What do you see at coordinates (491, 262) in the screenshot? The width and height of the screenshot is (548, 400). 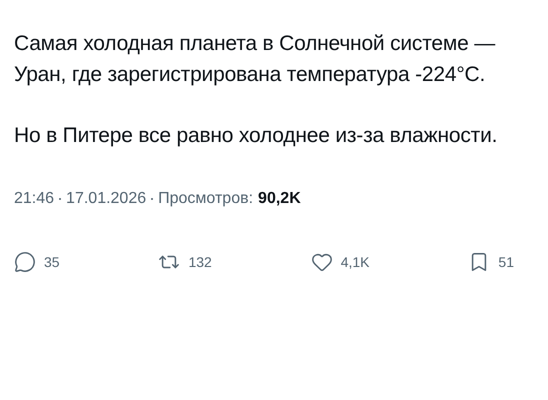 I see `bookmark-button: 51` at bounding box center [491, 262].